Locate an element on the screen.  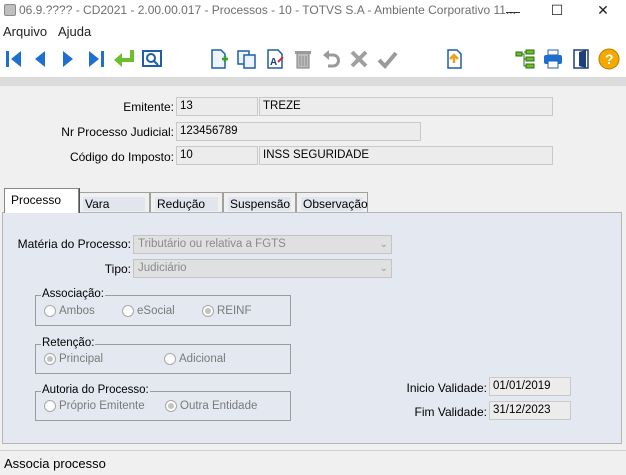
exit-icon is located at coordinates (581, 59).